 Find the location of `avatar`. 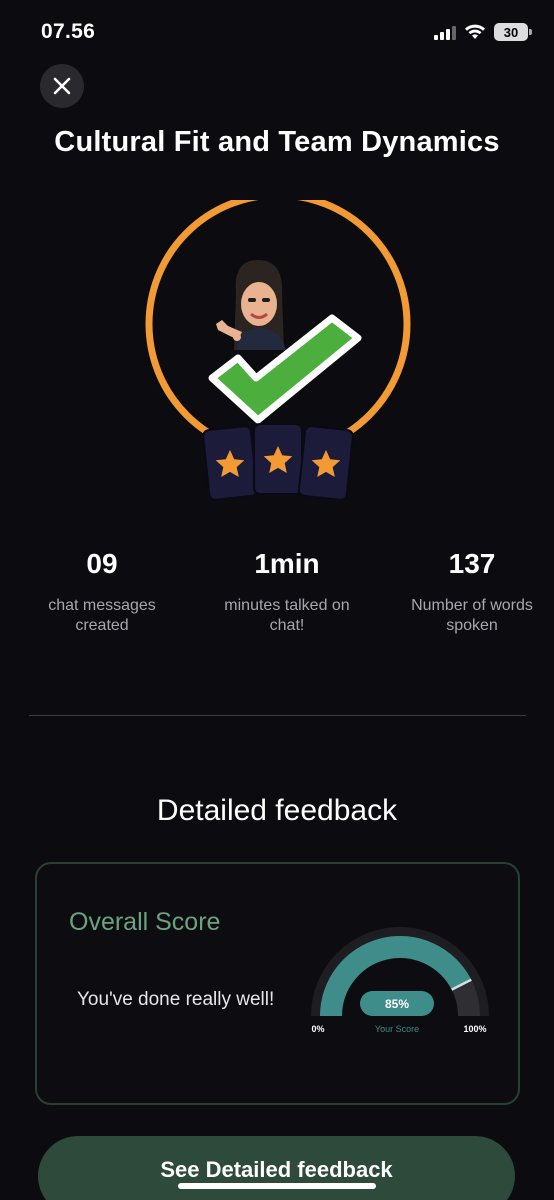

avatar is located at coordinates (251, 305).